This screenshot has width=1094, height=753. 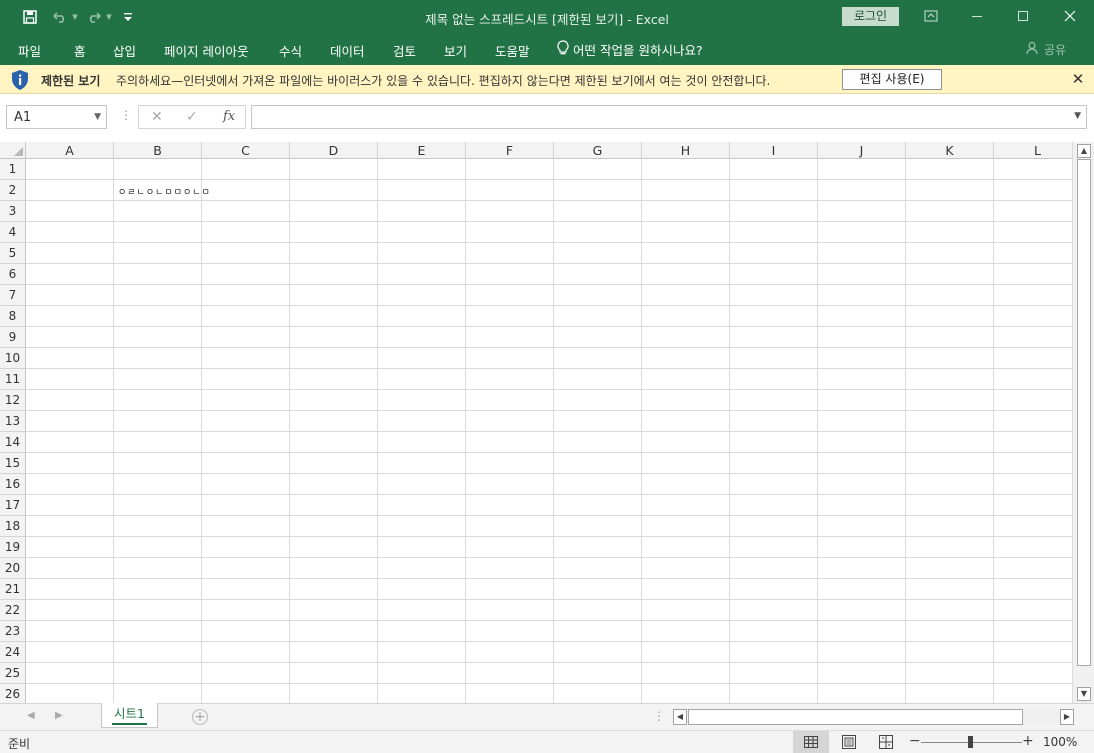 What do you see at coordinates (455, 50) in the screenshot?
I see `menu-view: 보기` at bounding box center [455, 50].